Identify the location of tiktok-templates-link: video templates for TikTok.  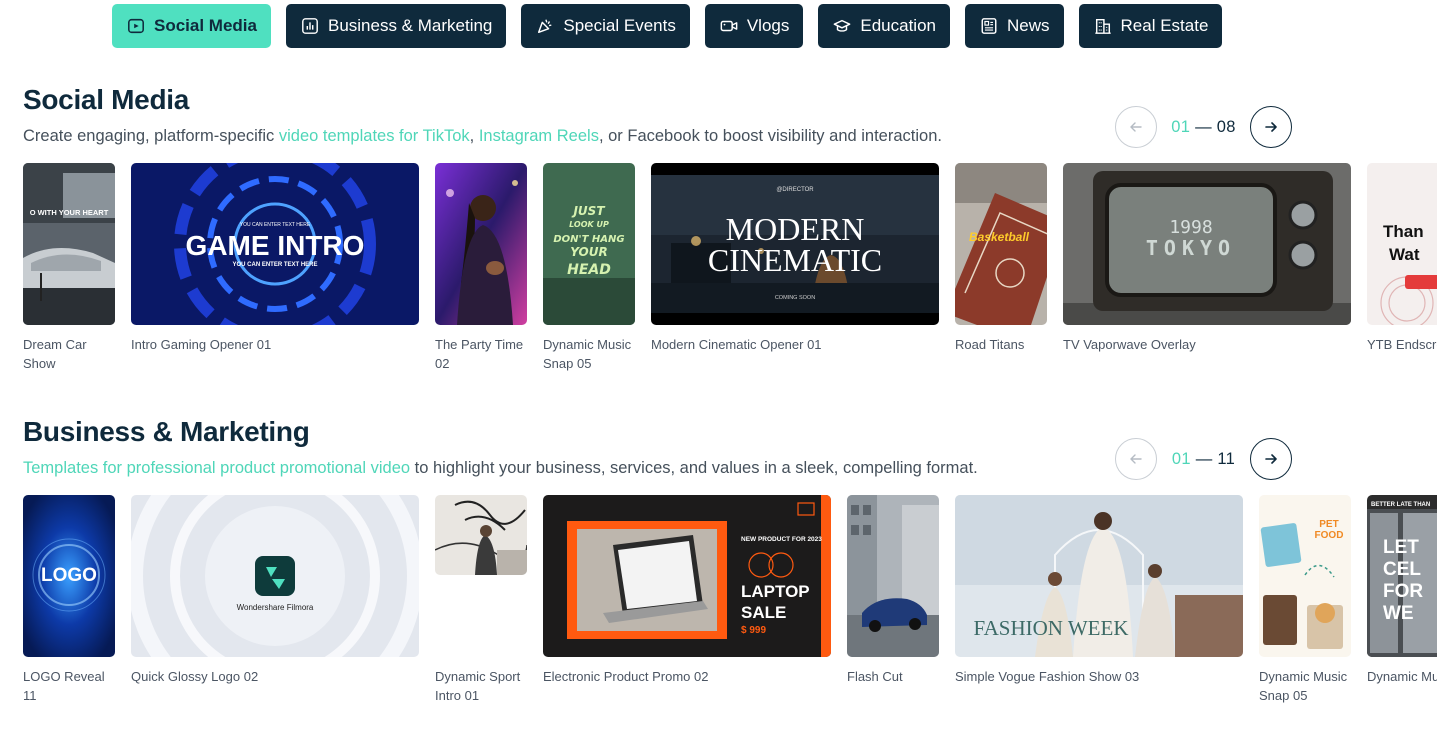
(374, 136).